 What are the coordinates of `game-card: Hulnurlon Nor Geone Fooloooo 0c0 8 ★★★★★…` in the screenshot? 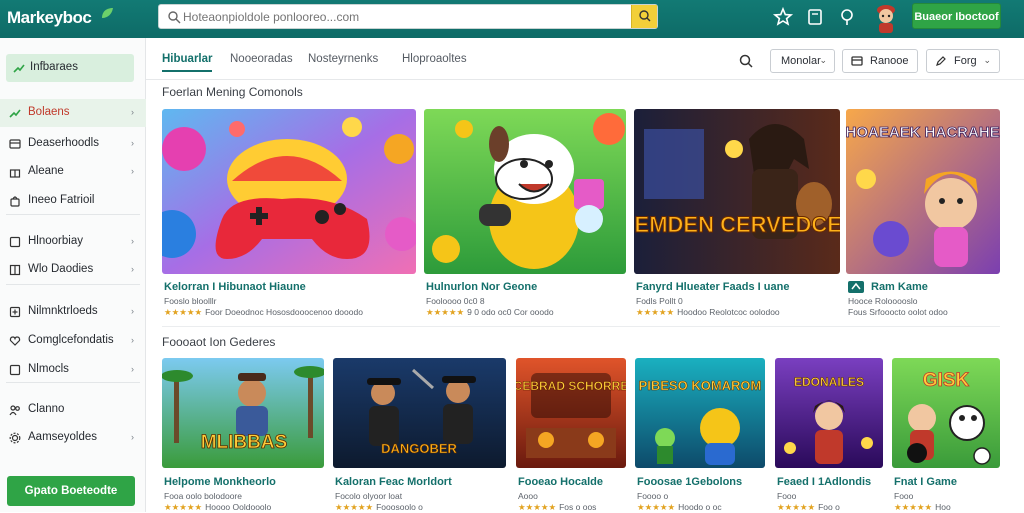 It's located at (525, 214).